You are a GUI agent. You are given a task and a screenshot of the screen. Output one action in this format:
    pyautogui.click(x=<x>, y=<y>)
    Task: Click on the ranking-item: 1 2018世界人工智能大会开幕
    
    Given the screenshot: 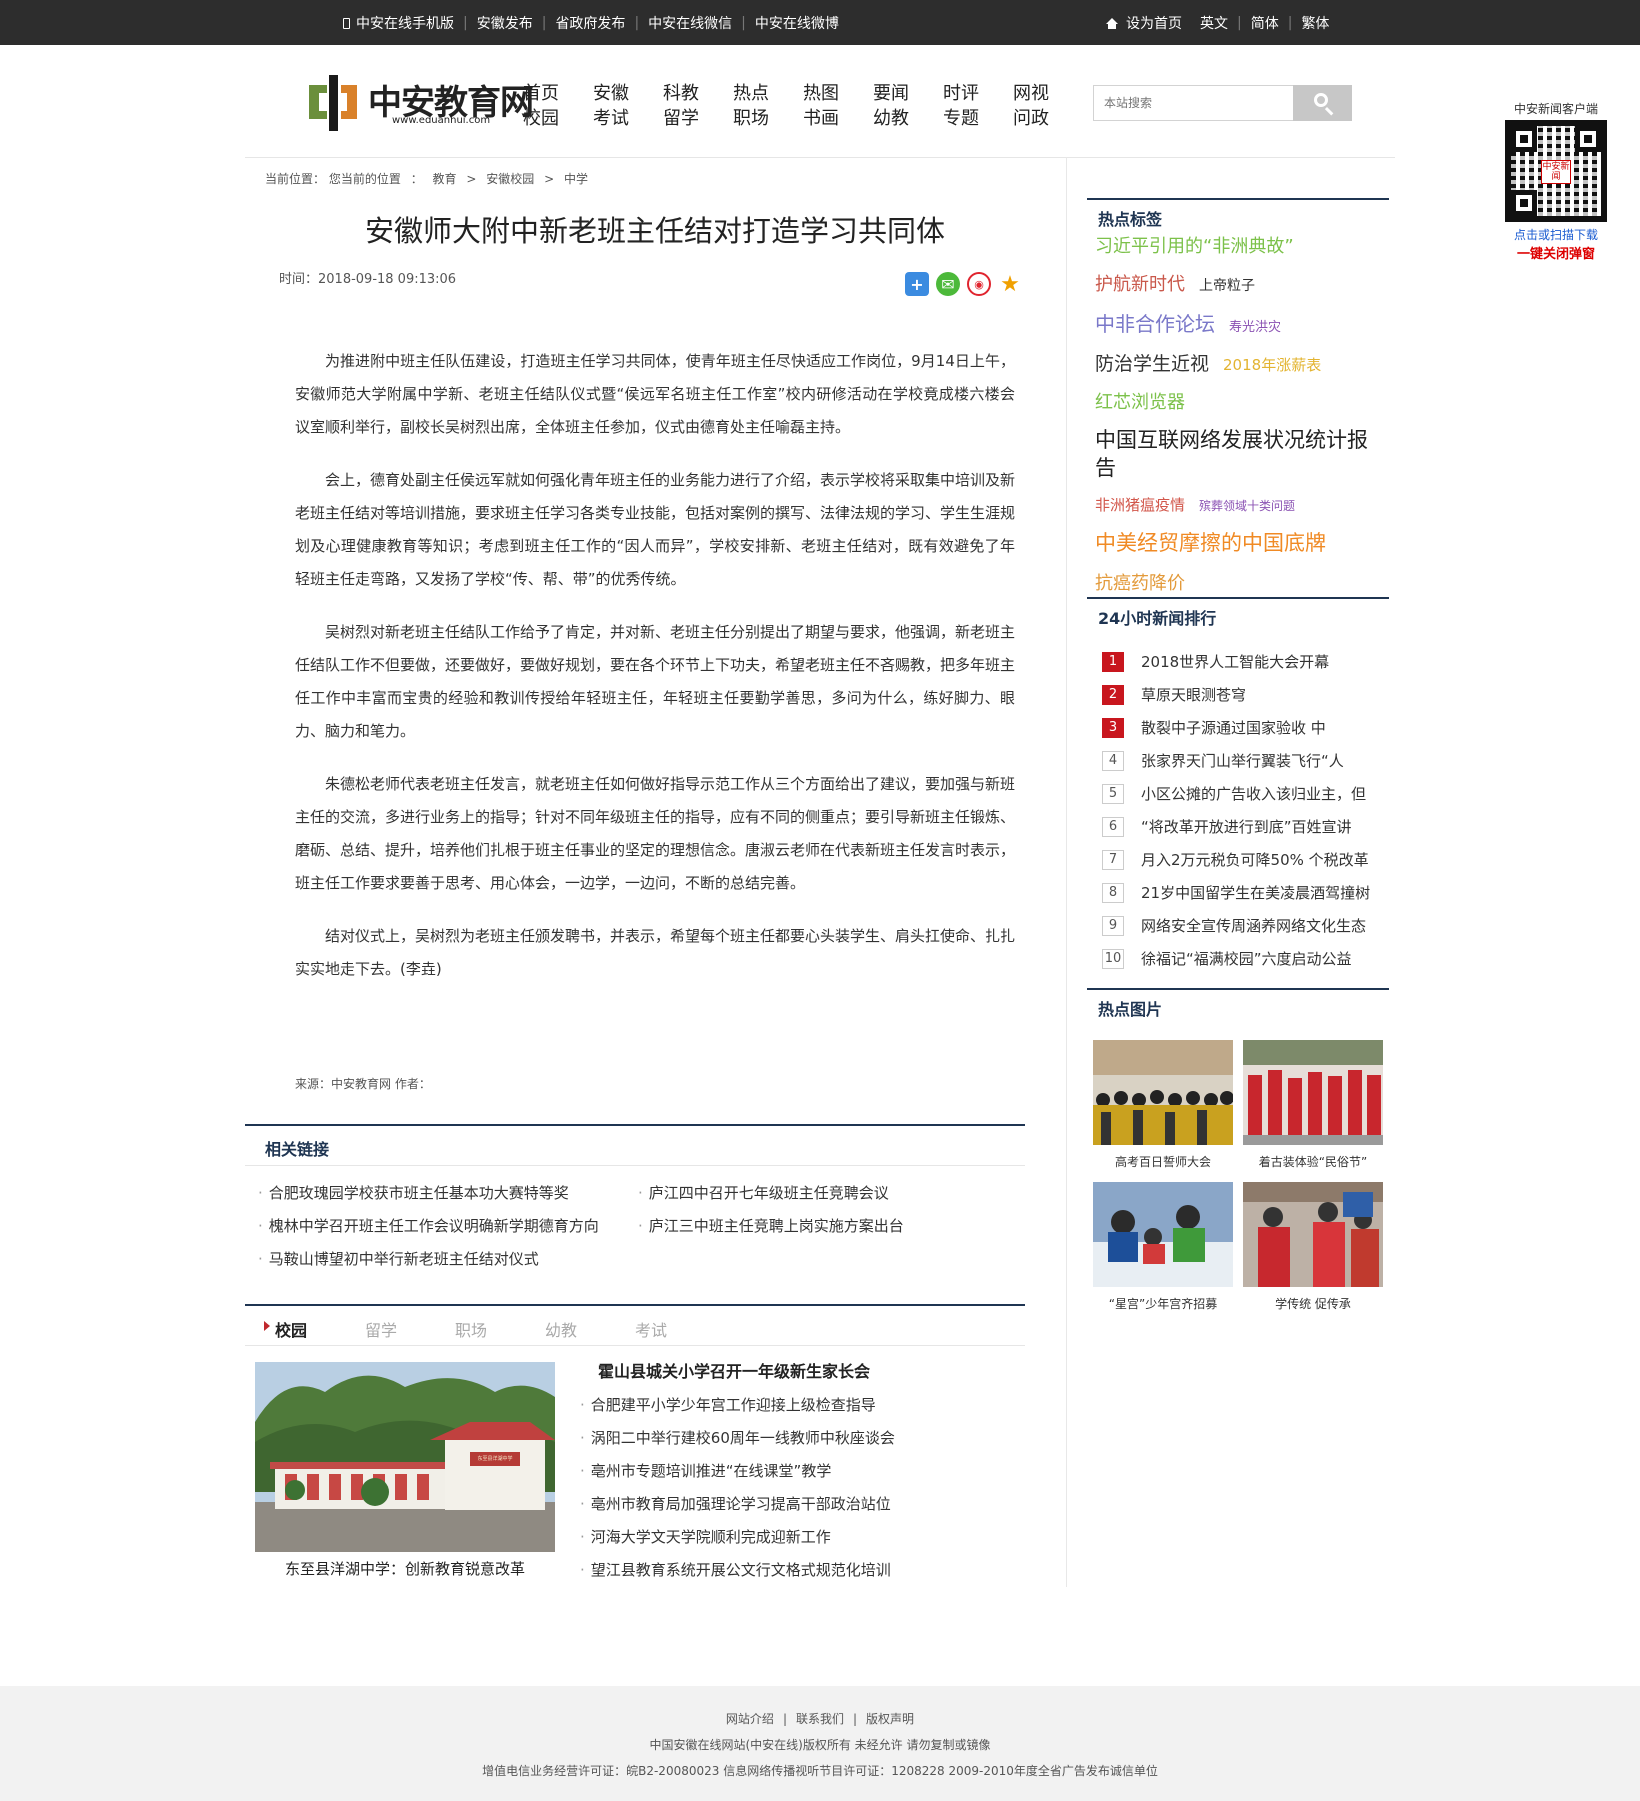 What is the action you would take?
    pyautogui.click(x=1247, y=661)
    